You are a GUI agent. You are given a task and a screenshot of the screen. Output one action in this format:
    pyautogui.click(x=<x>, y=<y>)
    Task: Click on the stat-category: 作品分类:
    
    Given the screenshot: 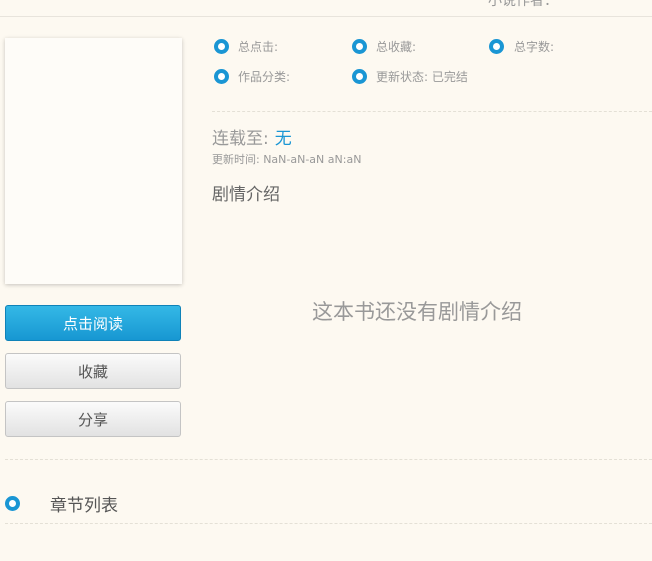 What is the action you would take?
    pyautogui.click(x=264, y=77)
    